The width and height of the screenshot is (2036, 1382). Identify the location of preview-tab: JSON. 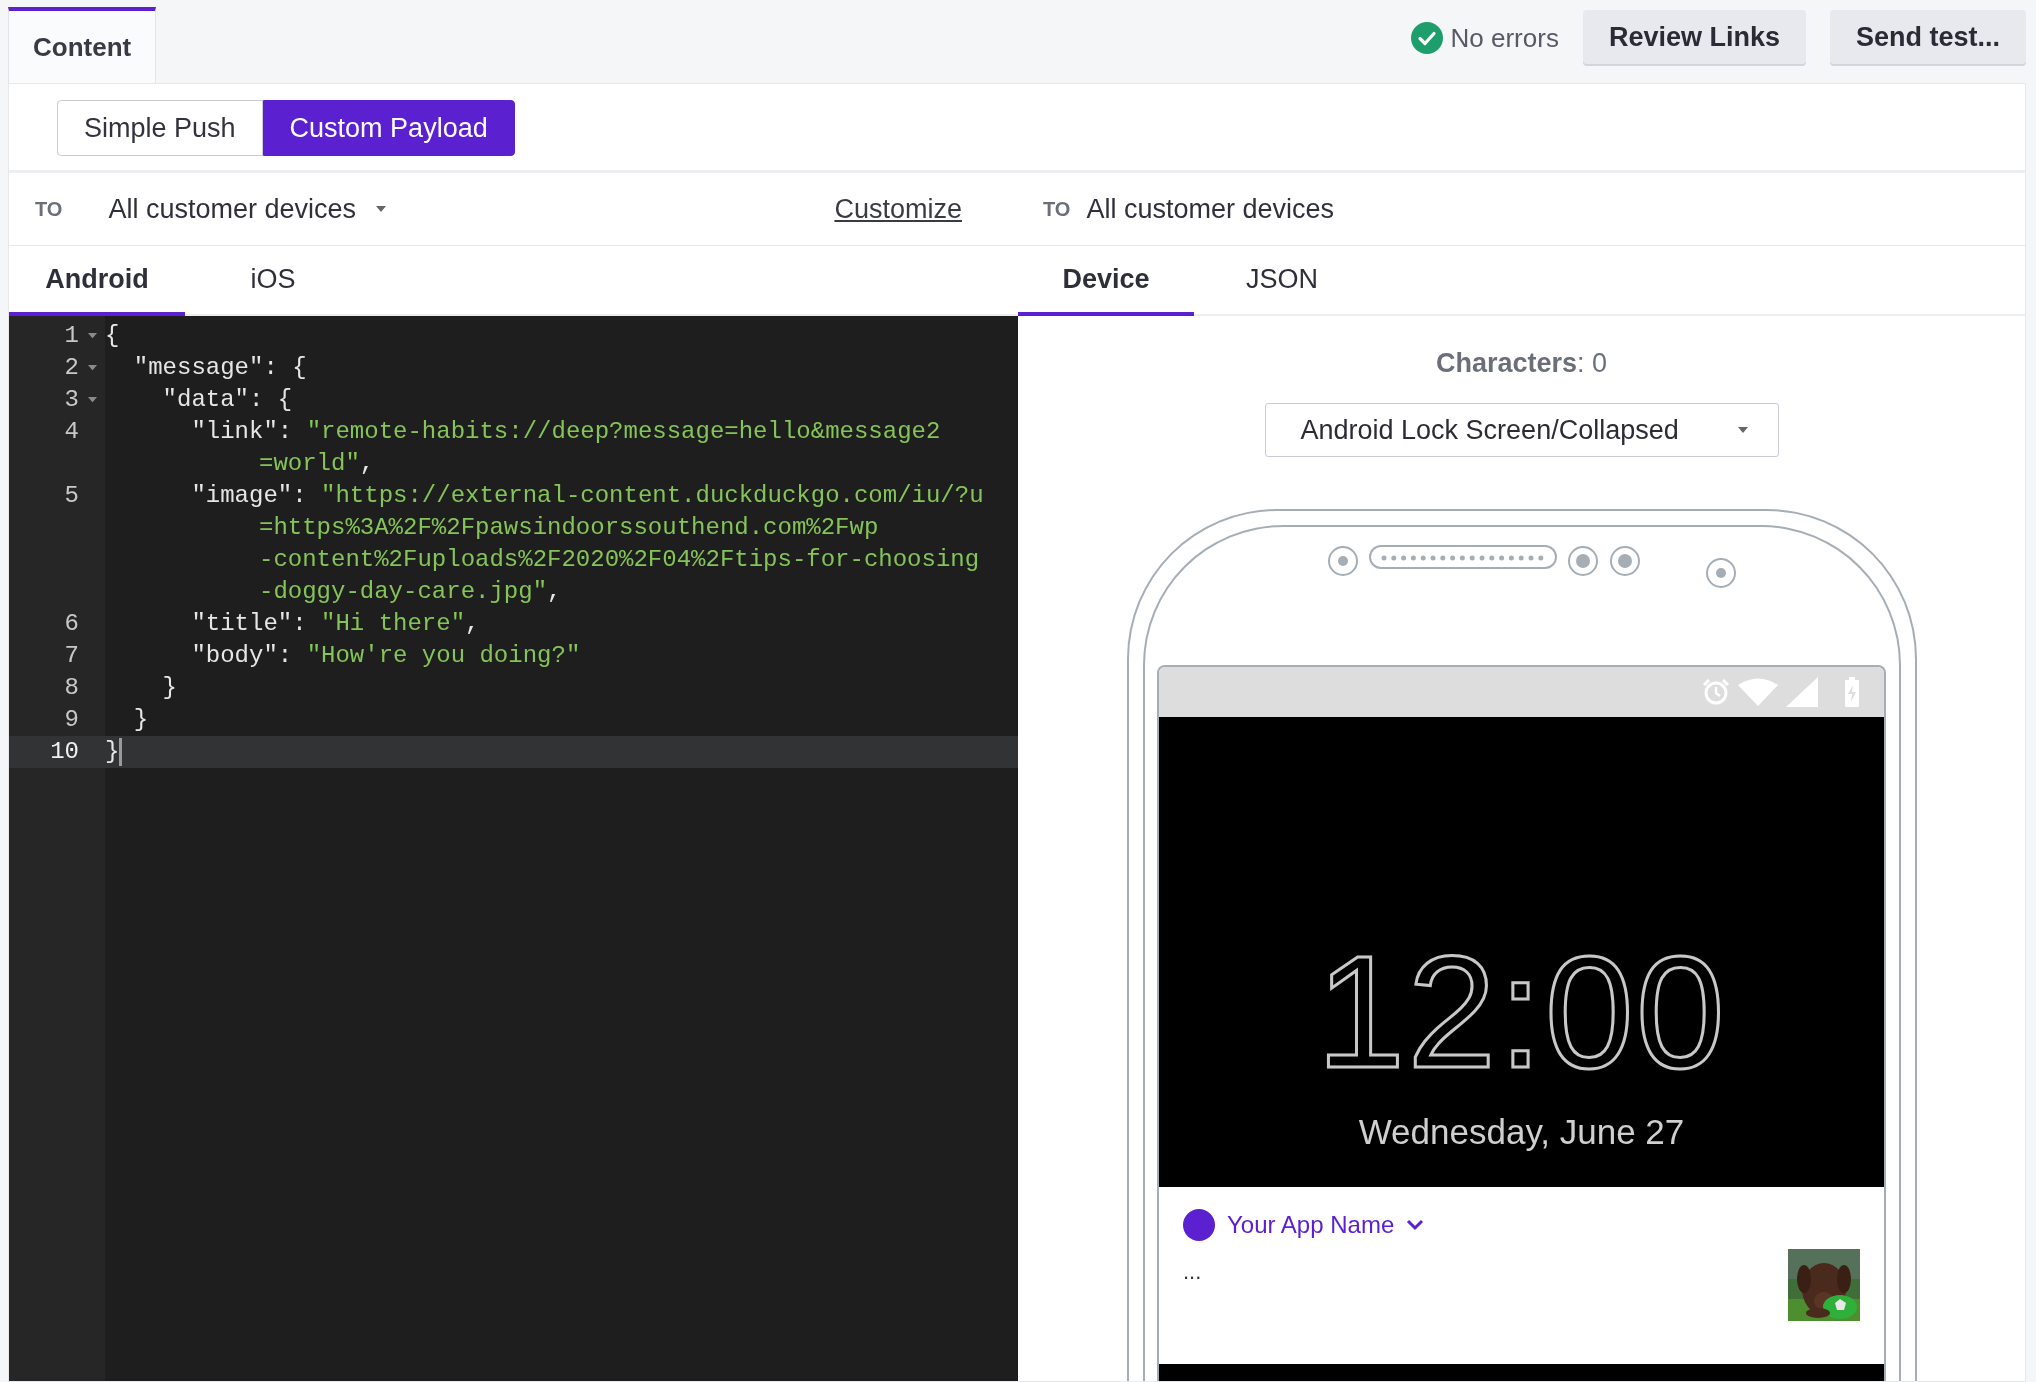
(1282, 281).